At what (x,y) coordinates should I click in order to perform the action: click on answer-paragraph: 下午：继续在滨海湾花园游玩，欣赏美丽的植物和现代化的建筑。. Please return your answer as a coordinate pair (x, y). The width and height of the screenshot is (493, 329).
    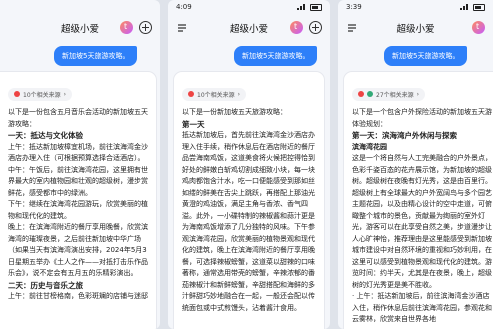
    Looking at the image, I should click on (78, 210).